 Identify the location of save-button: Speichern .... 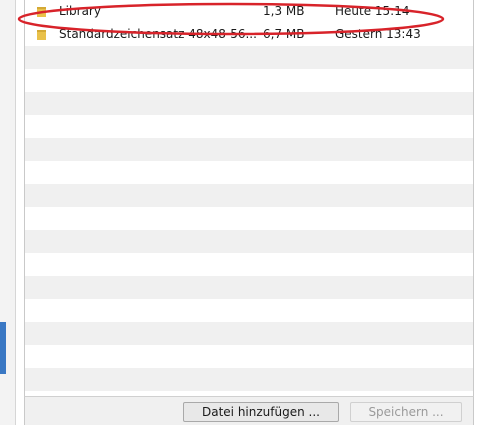
(406, 412).